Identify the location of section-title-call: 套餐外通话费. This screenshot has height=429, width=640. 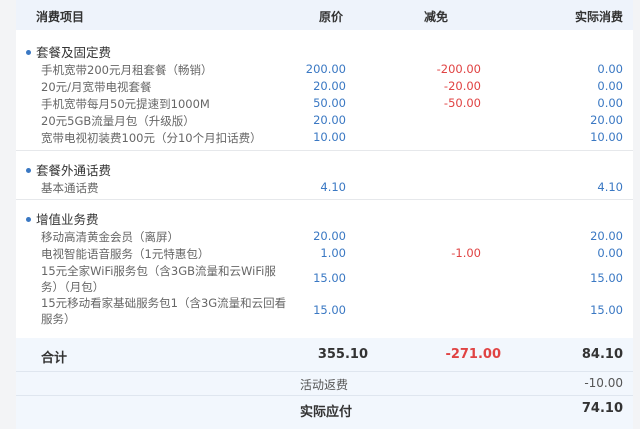
(68, 169).